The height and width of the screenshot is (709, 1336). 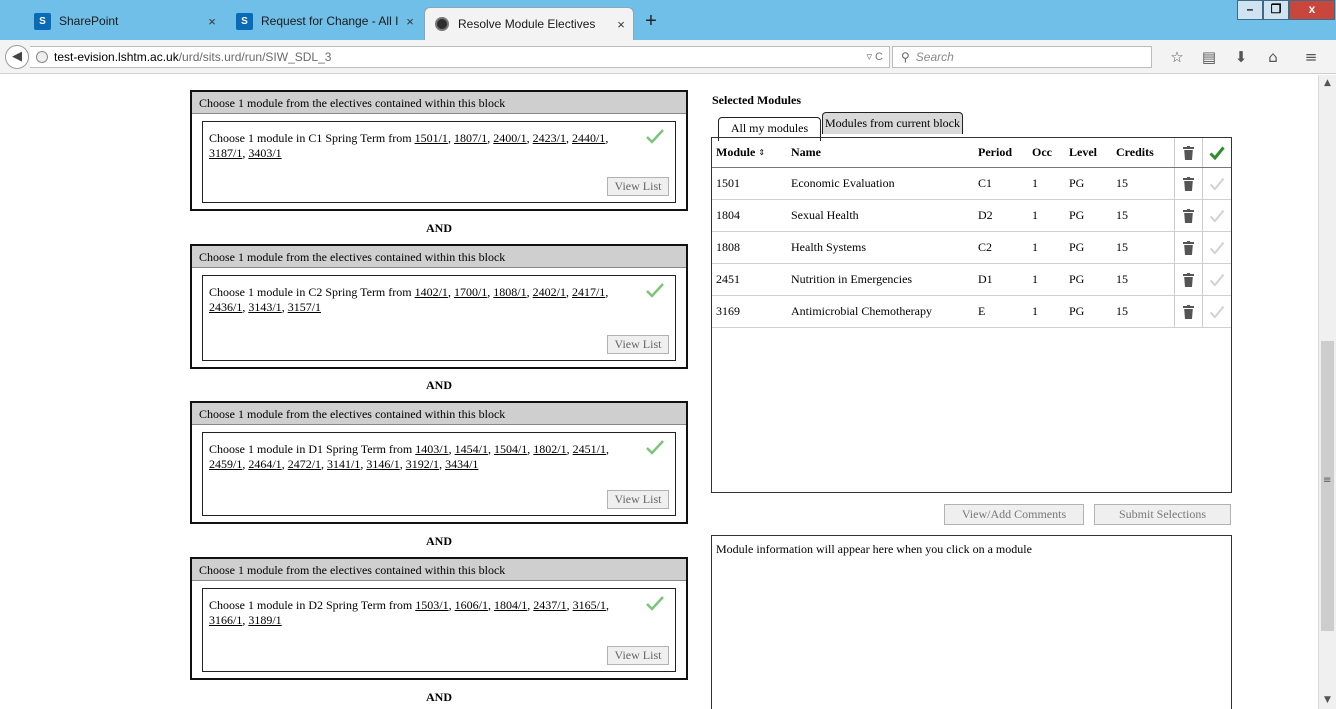 I want to click on module-link: 1402/1, so click(x=431, y=292).